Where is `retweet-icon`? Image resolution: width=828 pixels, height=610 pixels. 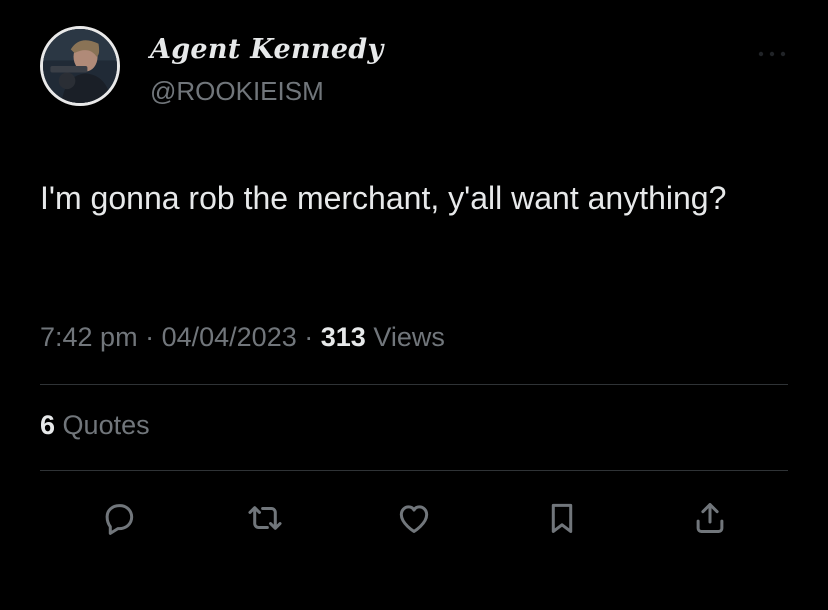 retweet-icon is located at coordinates (265, 518).